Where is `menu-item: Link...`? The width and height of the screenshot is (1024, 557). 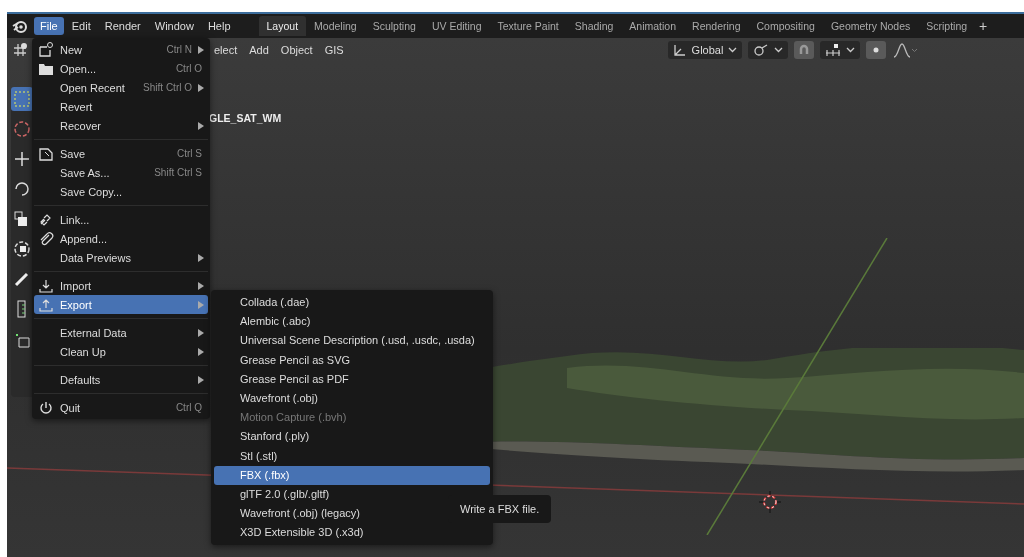 menu-item: Link... is located at coordinates (121, 219).